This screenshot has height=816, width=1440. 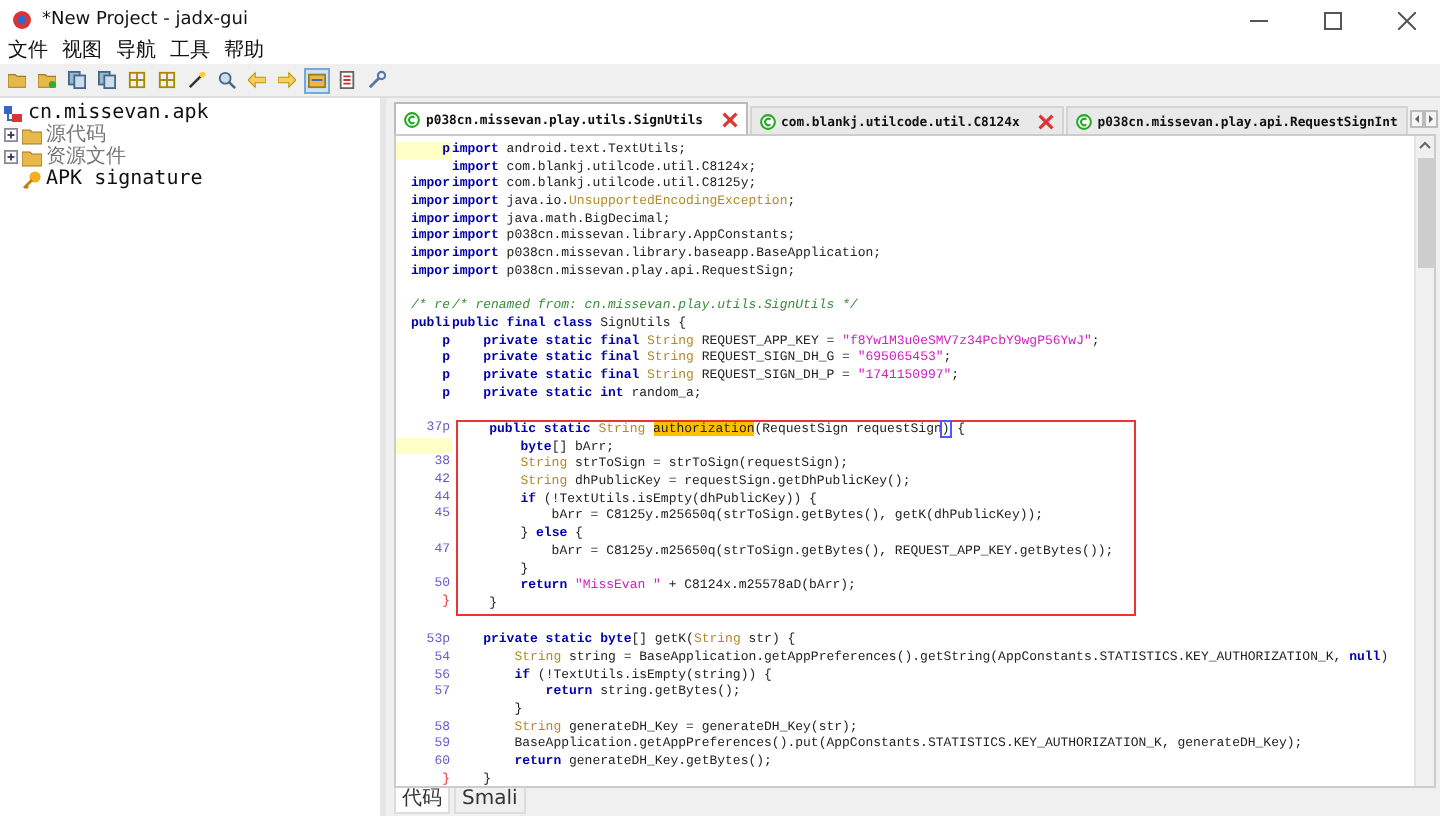 What do you see at coordinates (227, 80) in the screenshot?
I see `search-icon` at bounding box center [227, 80].